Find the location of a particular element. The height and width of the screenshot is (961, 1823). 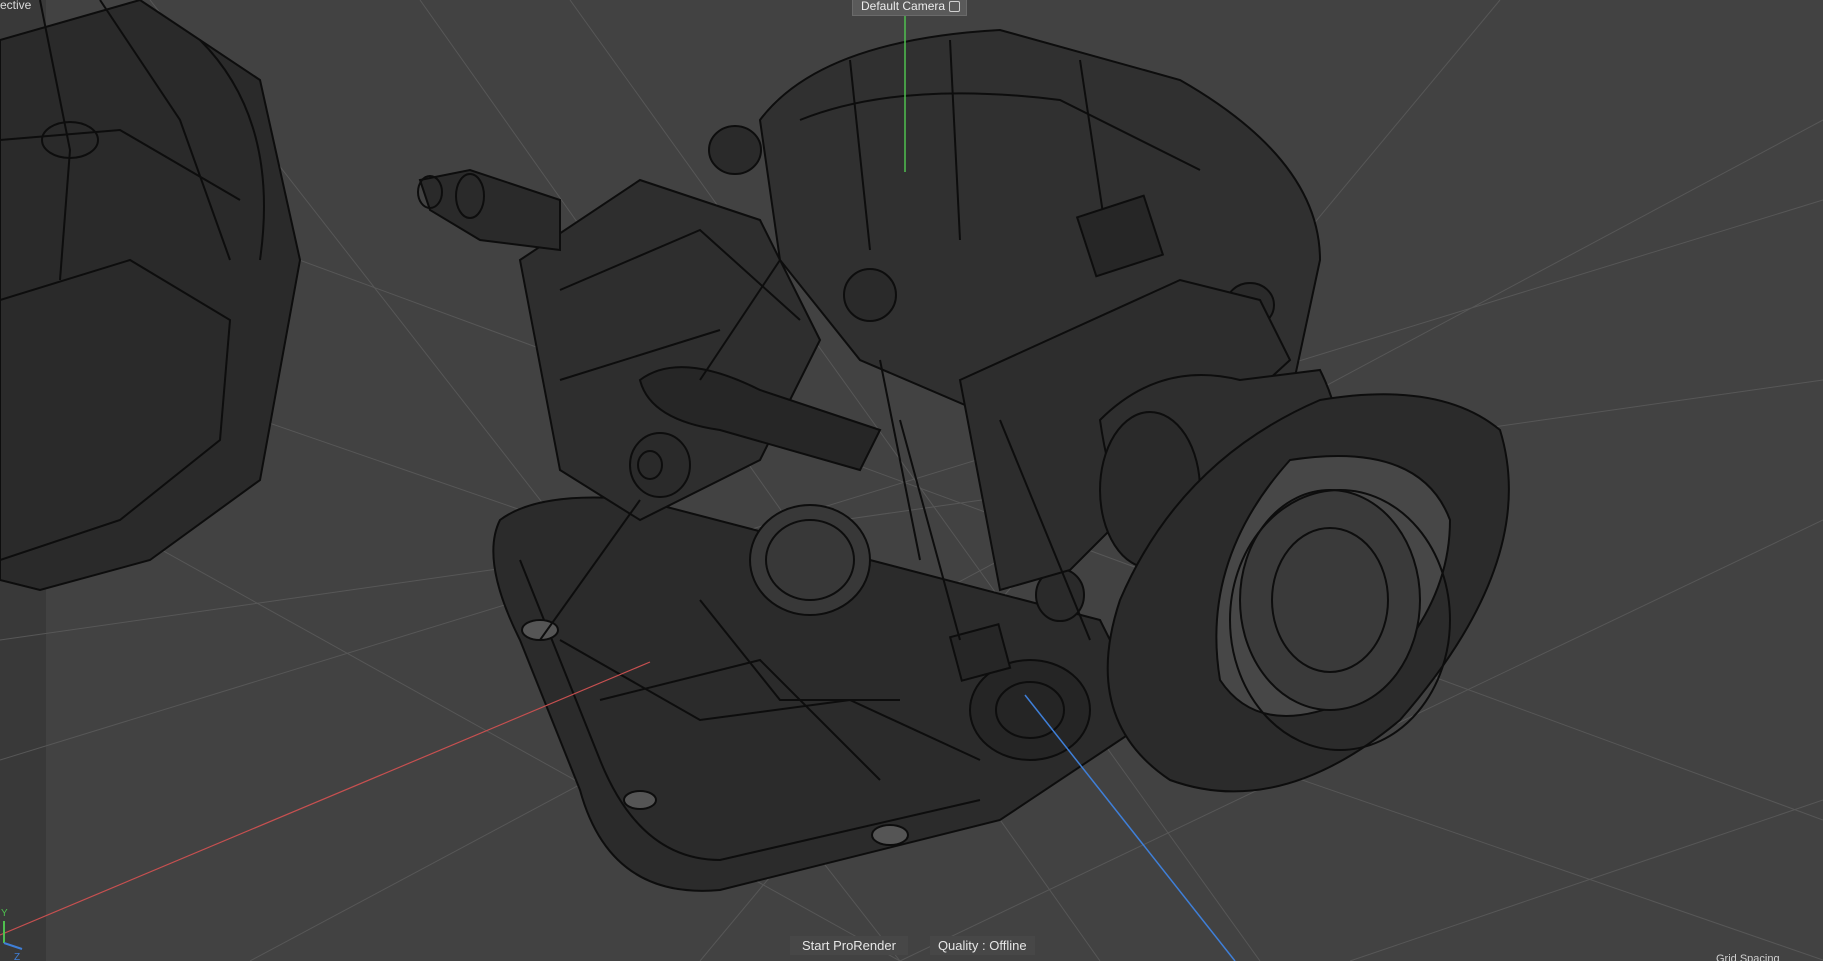

projection-label: ective is located at coordinates (15, 6).